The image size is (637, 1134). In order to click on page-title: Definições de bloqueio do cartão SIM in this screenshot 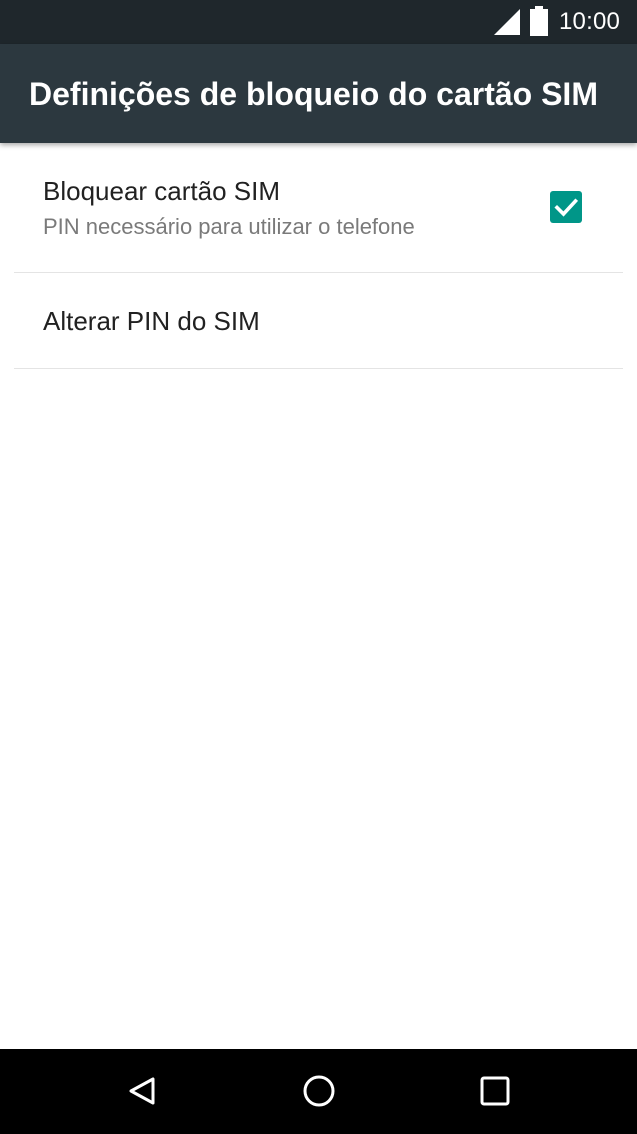, I will do `click(313, 94)`.